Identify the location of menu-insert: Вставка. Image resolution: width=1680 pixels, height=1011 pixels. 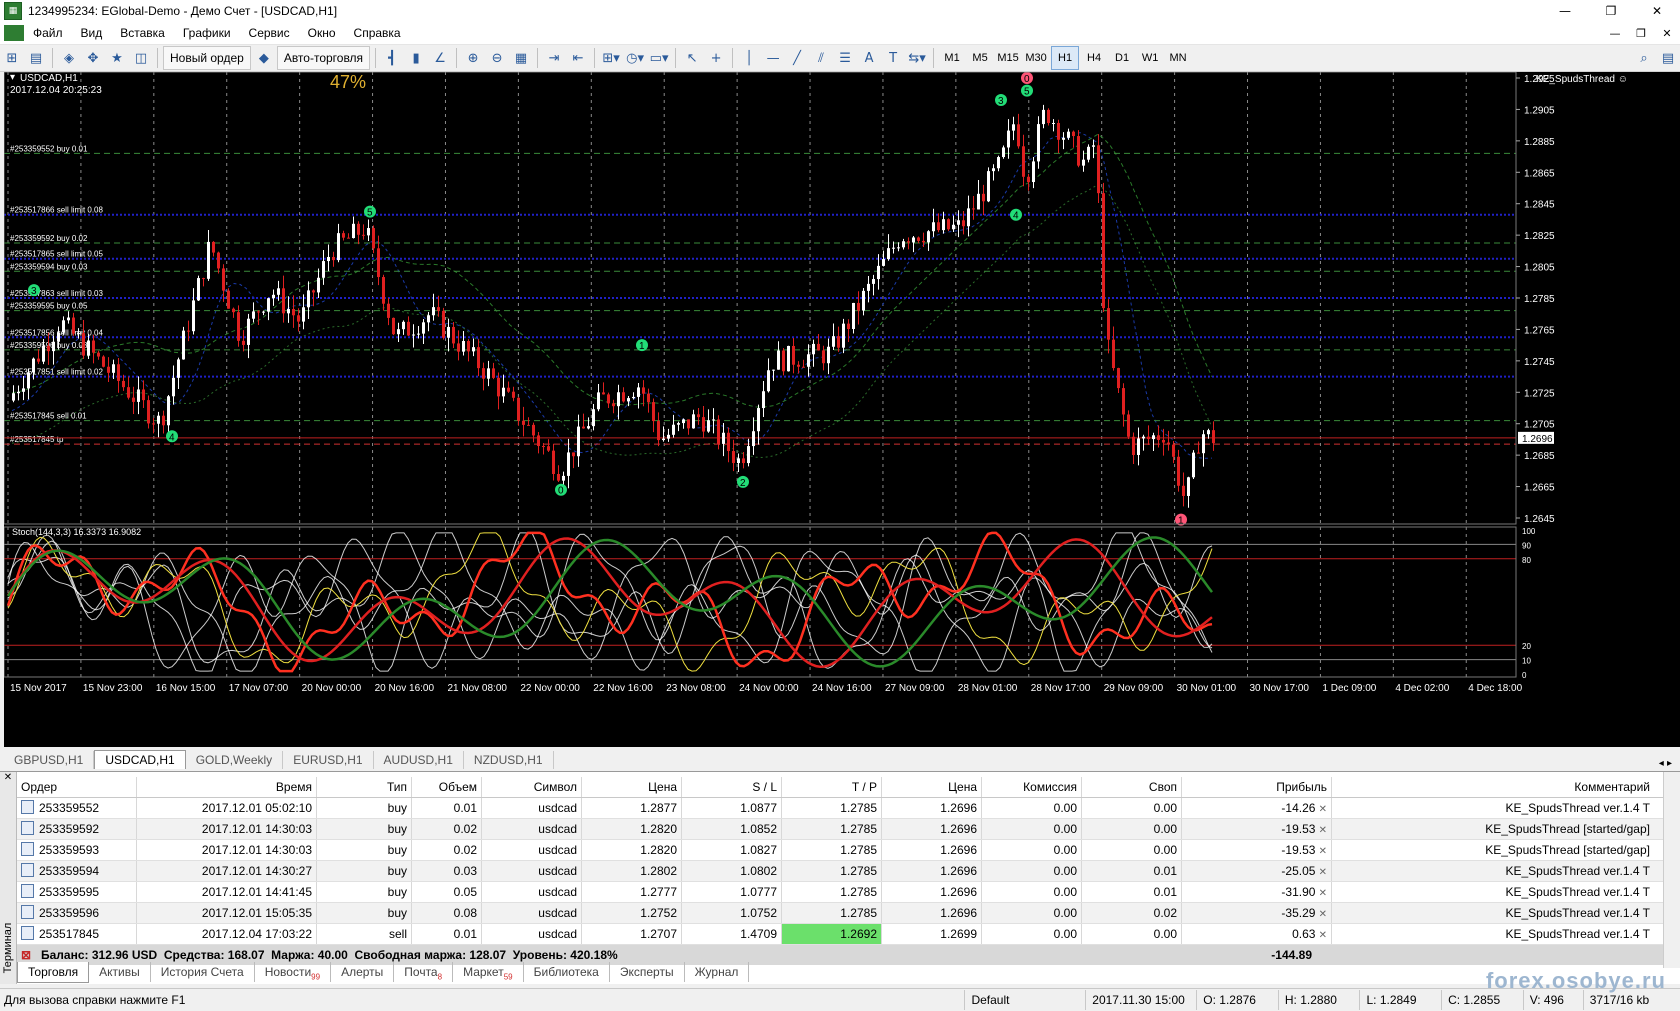
(142, 33).